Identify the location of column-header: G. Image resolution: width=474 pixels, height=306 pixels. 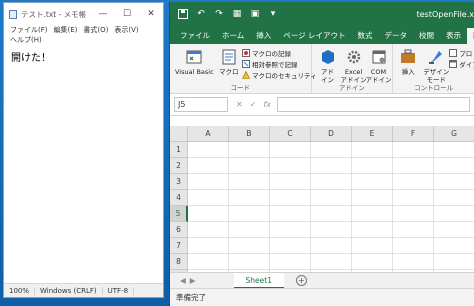
(454, 134).